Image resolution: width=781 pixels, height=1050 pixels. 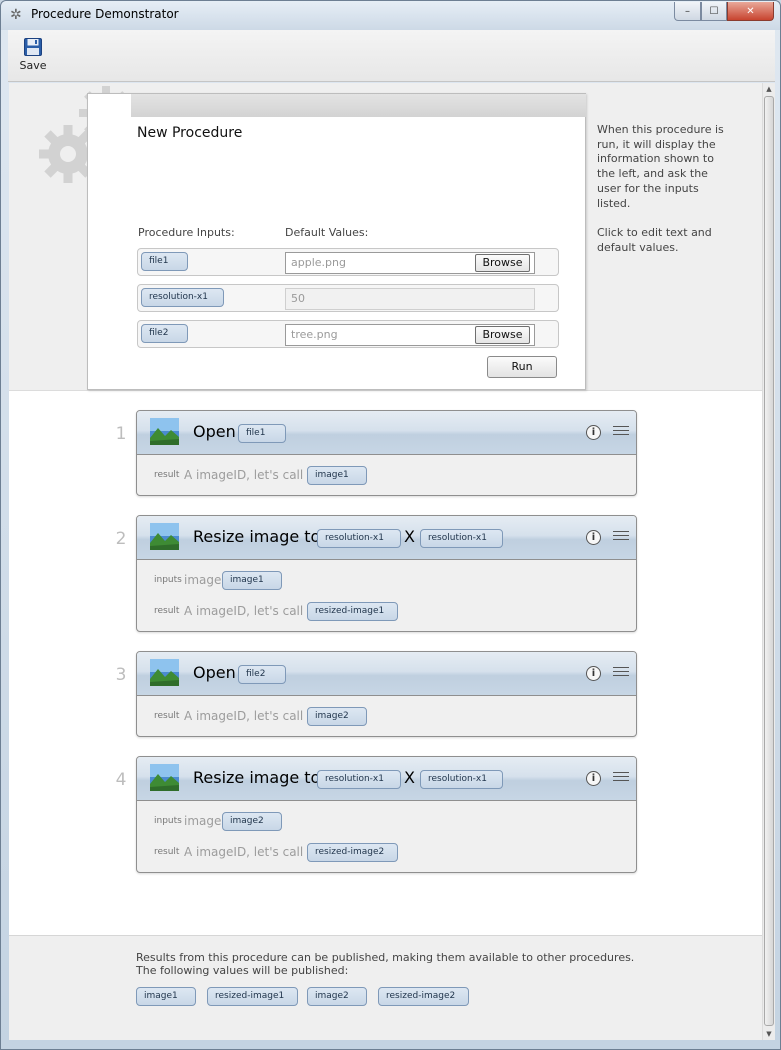 I want to click on result-variable-chip: resized-image2, so click(x=352, y=852).